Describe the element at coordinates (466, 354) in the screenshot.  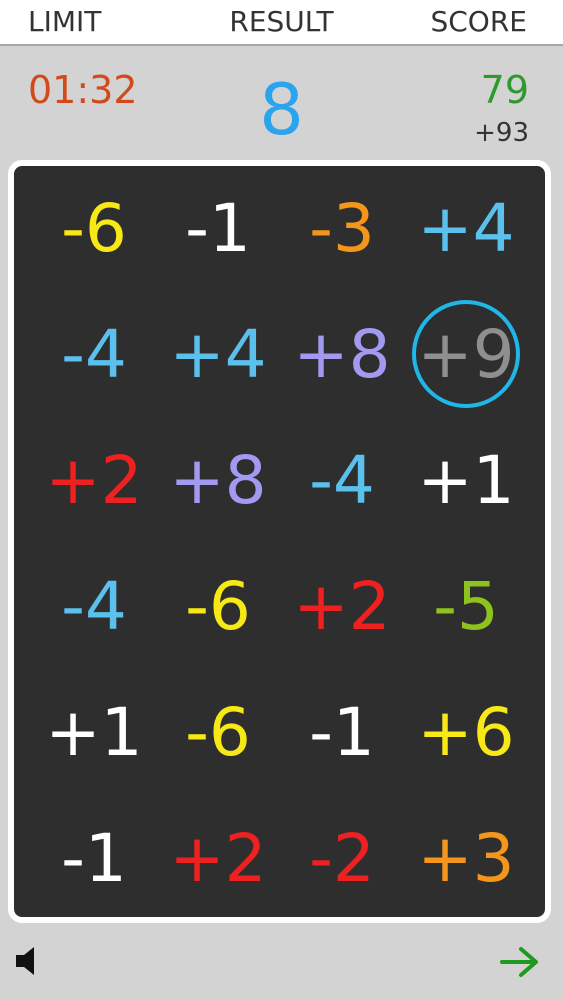
I see `number-tile: +9` at that location.